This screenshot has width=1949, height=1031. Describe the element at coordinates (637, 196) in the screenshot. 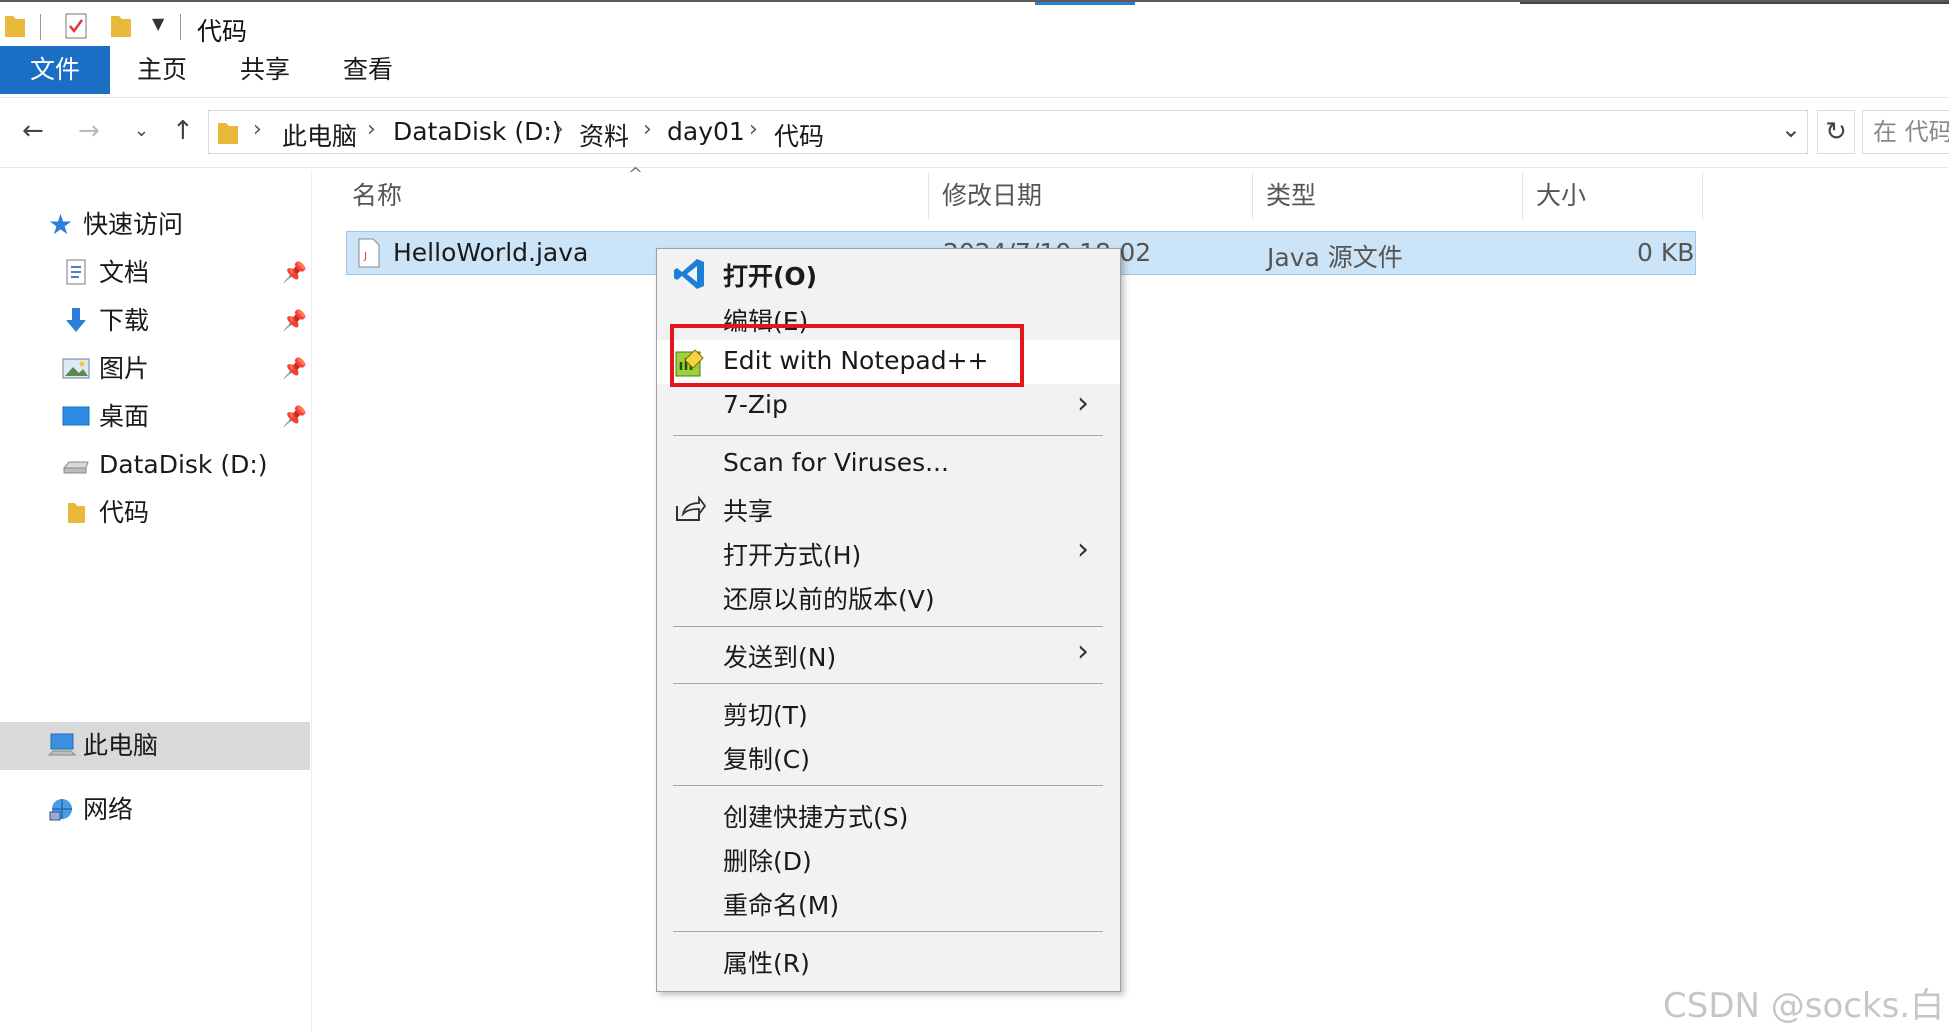

I see `column-header-name: 名称` at that location.